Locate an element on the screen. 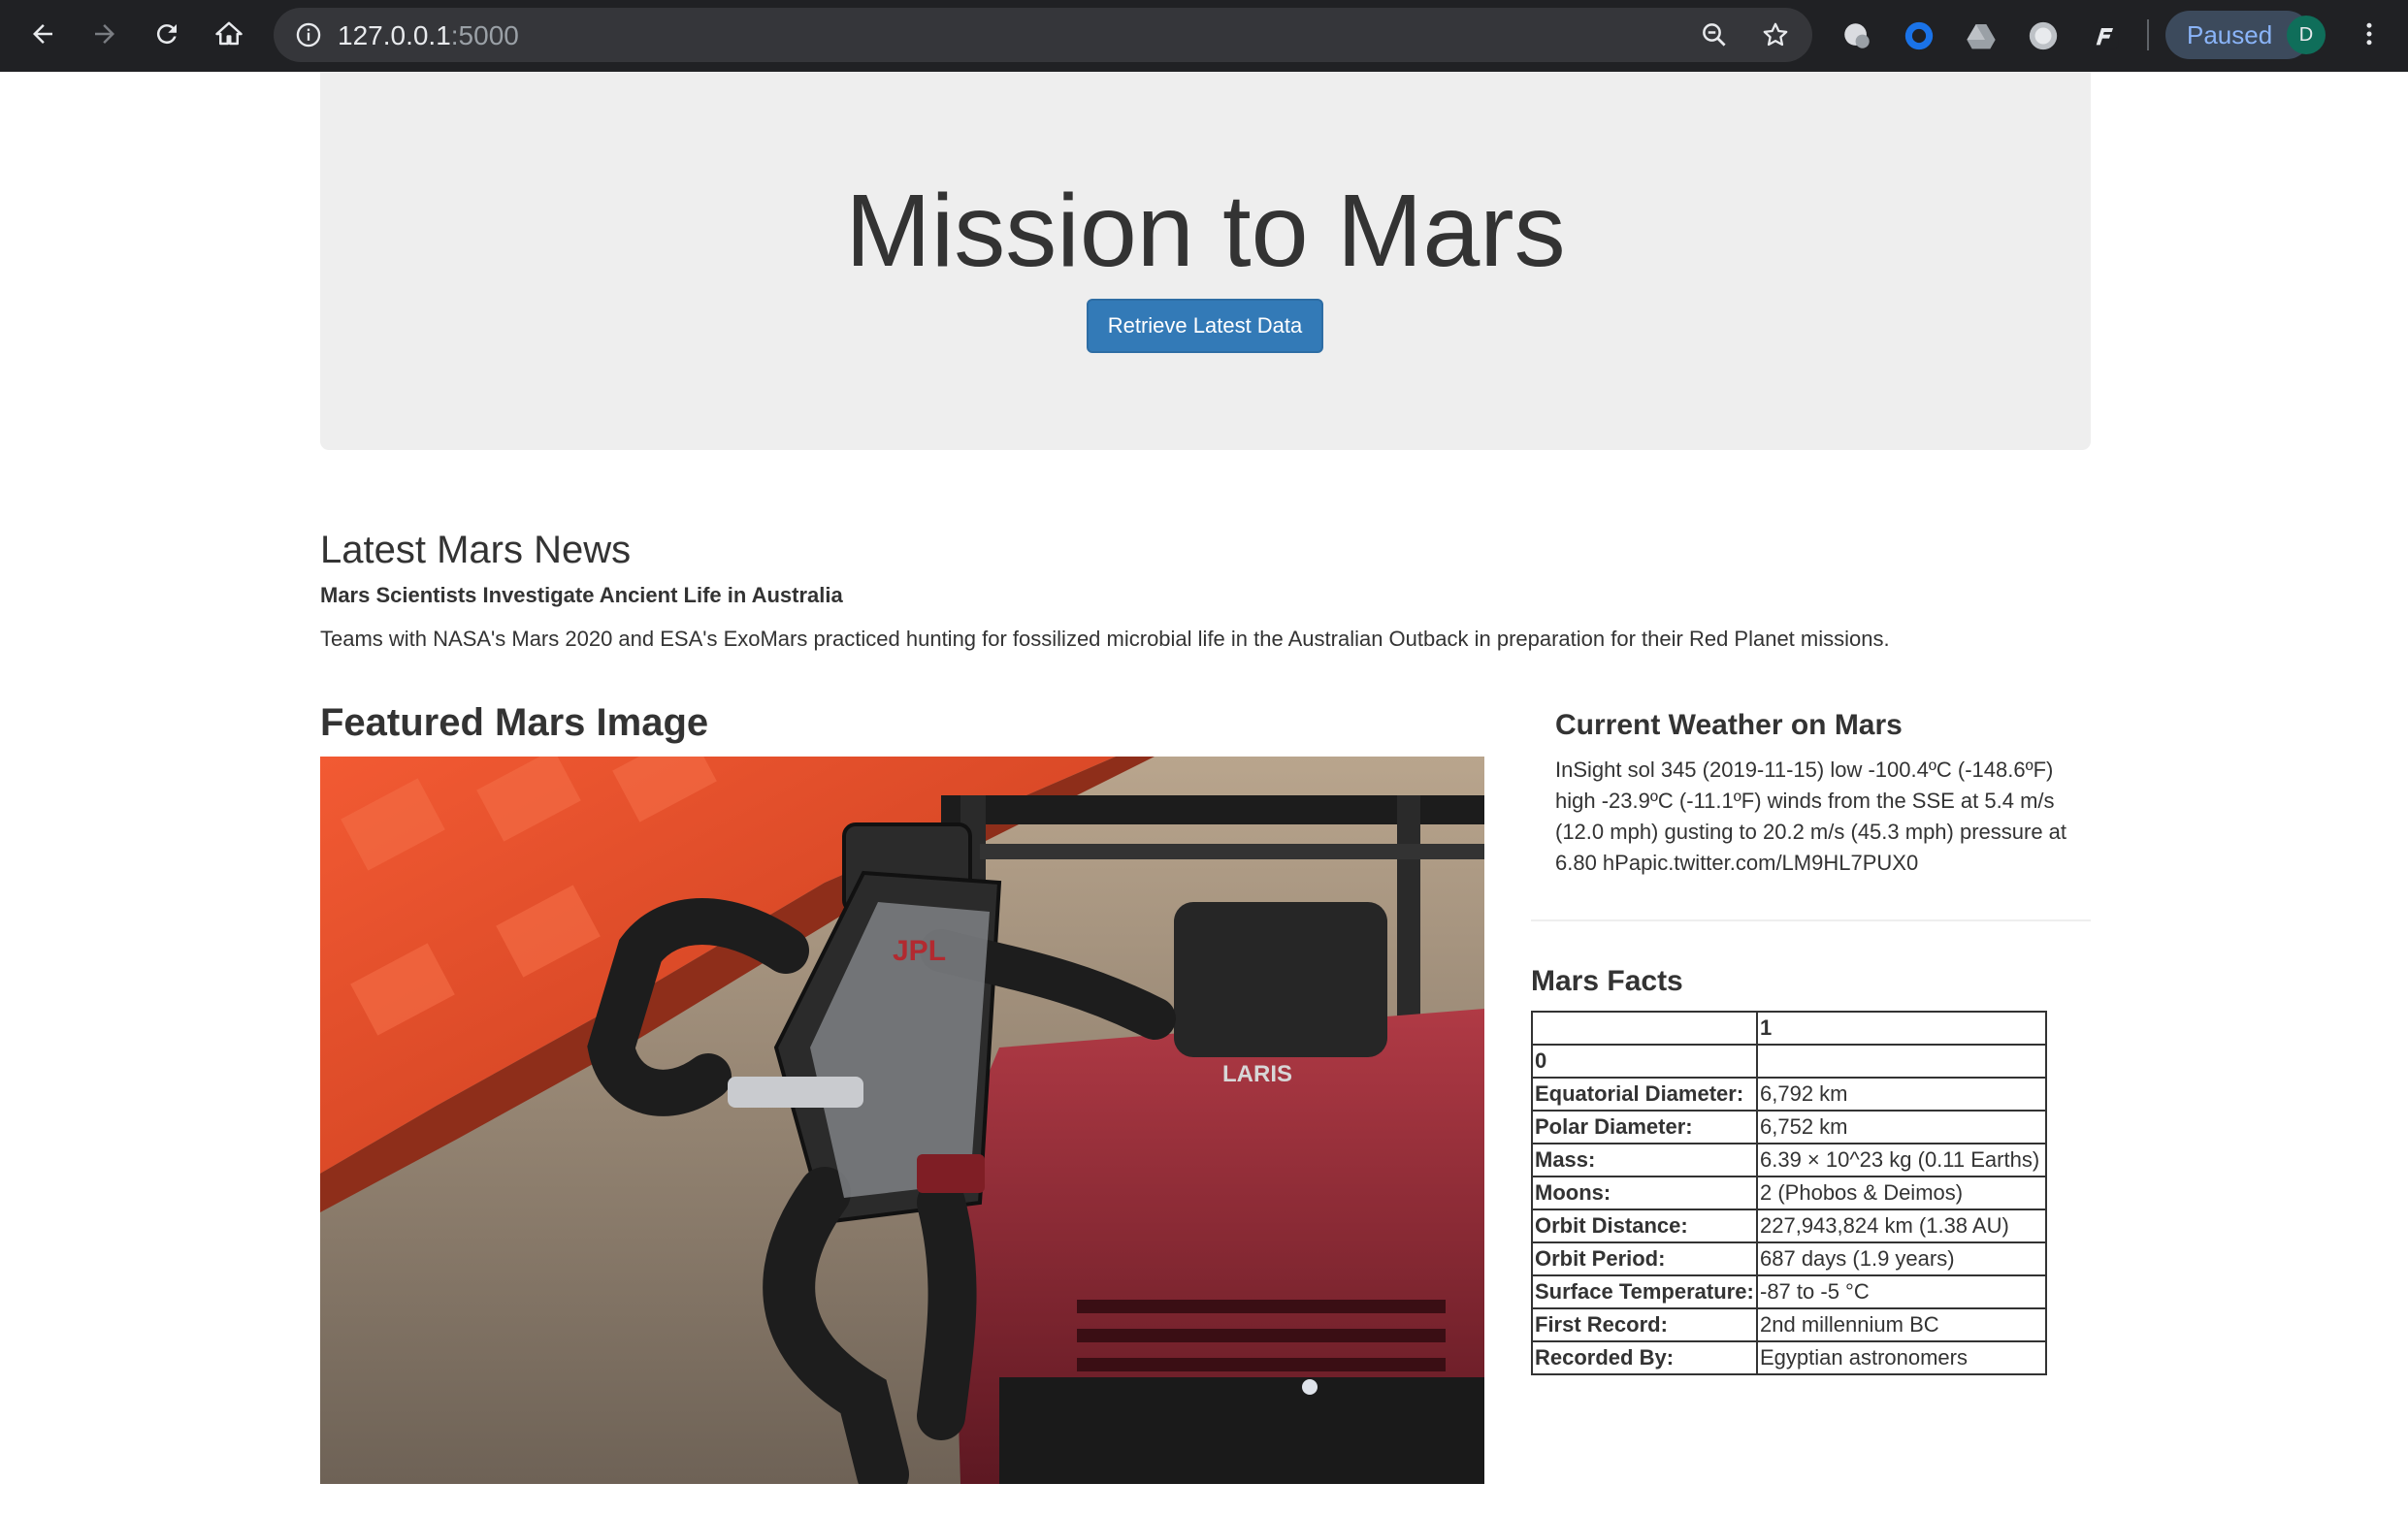  fact-value: 2 (Phobos & Deimos) is located at coordinates (1901, 1193).